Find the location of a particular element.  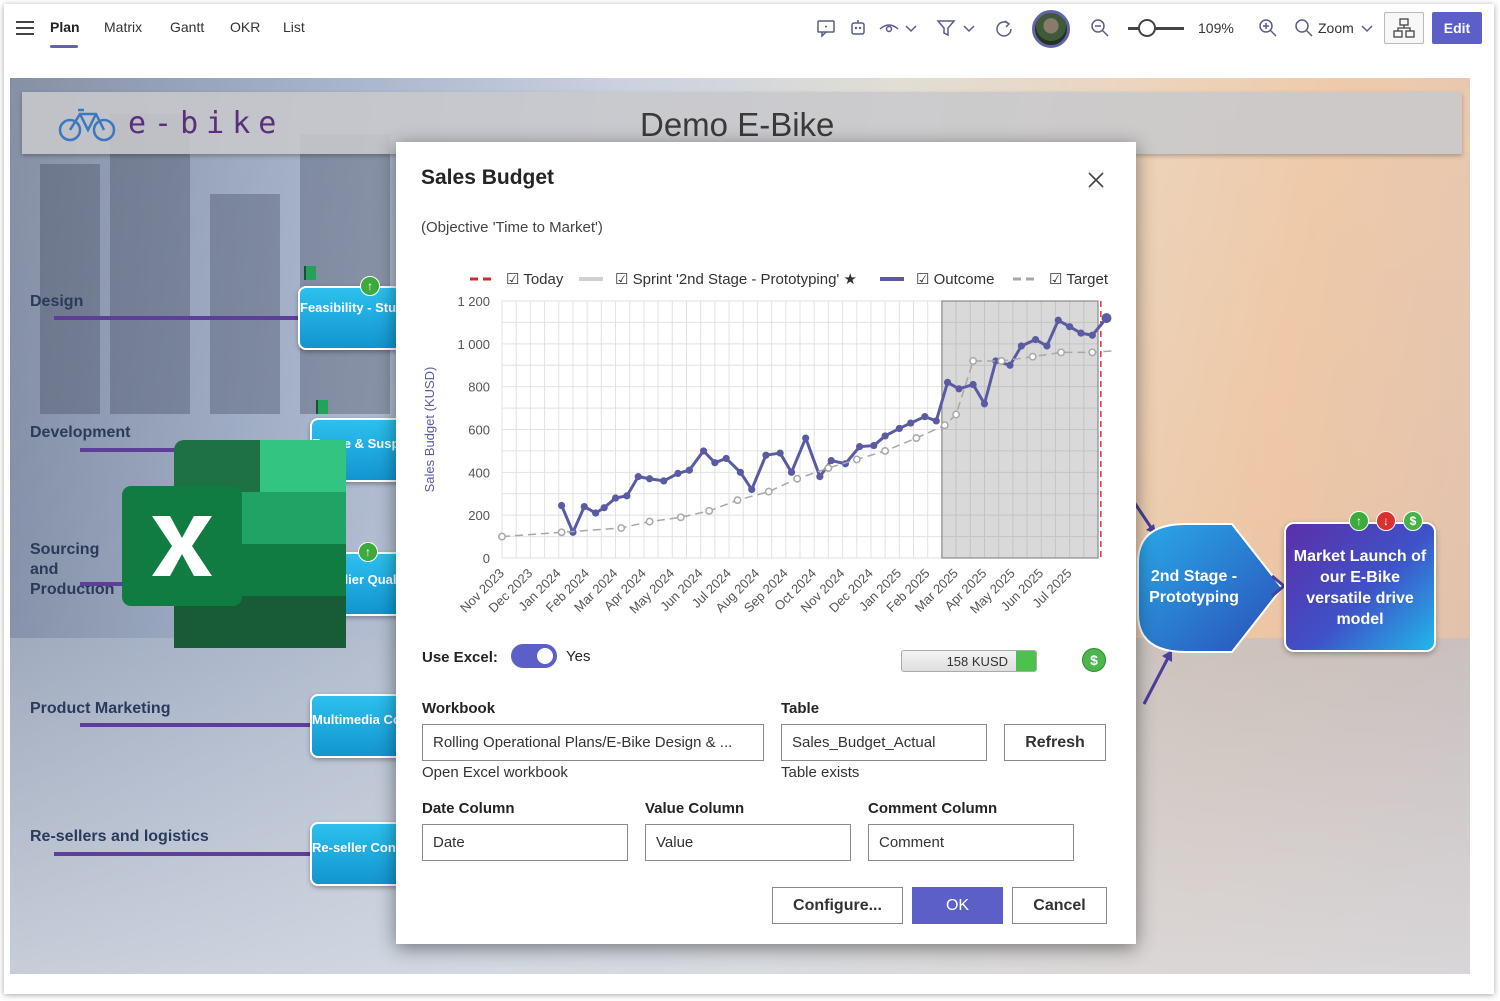

ok-button: OK is located at coordinates (957, 905).